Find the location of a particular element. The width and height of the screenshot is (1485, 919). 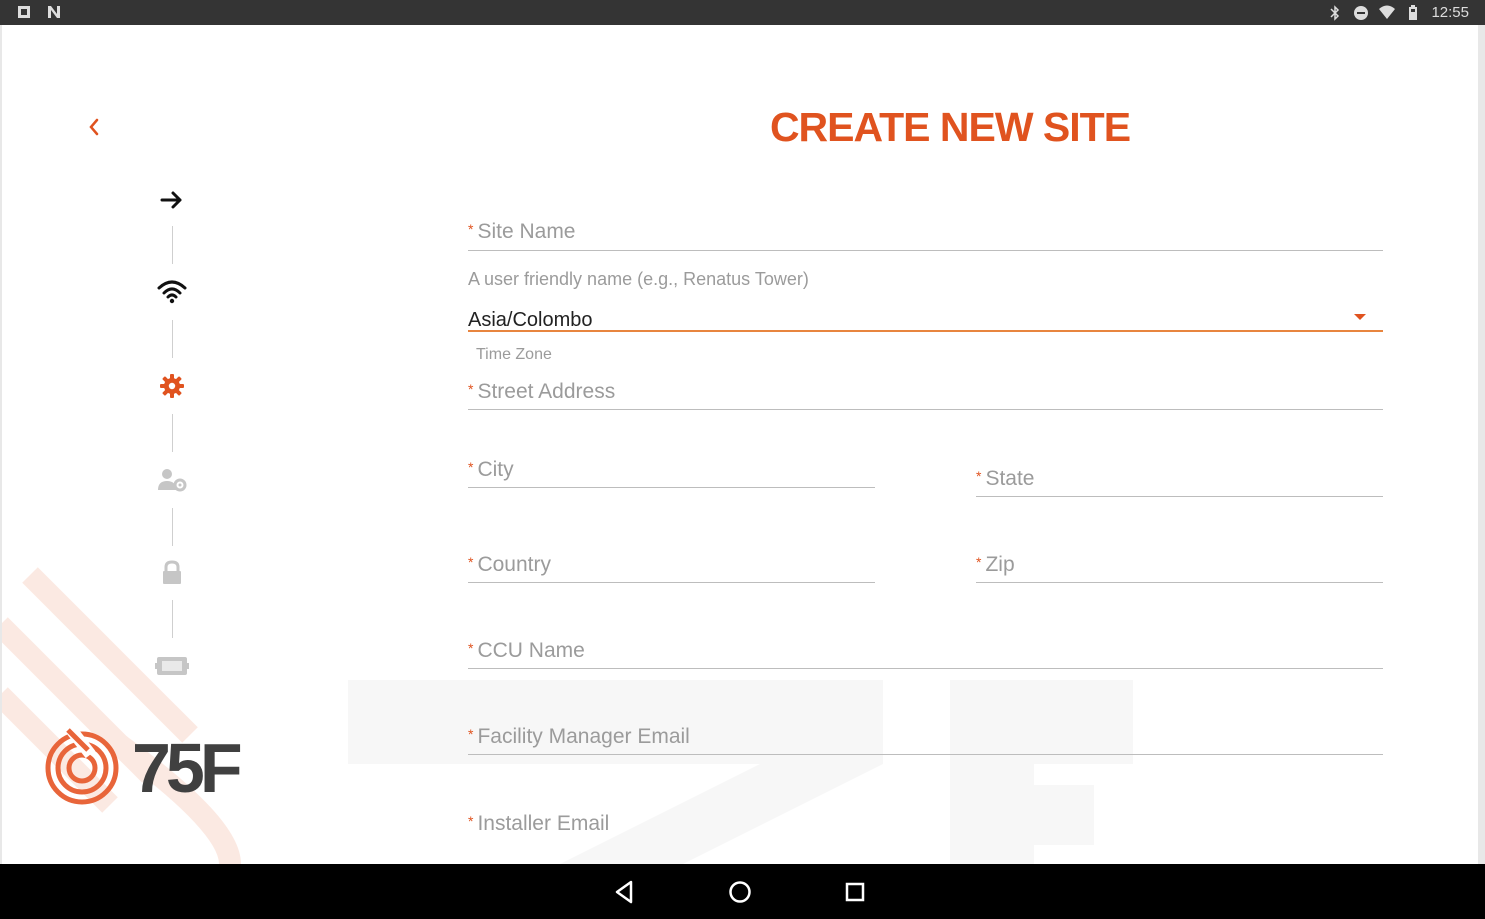

city-field: * City is located at coordinates (671, 473).